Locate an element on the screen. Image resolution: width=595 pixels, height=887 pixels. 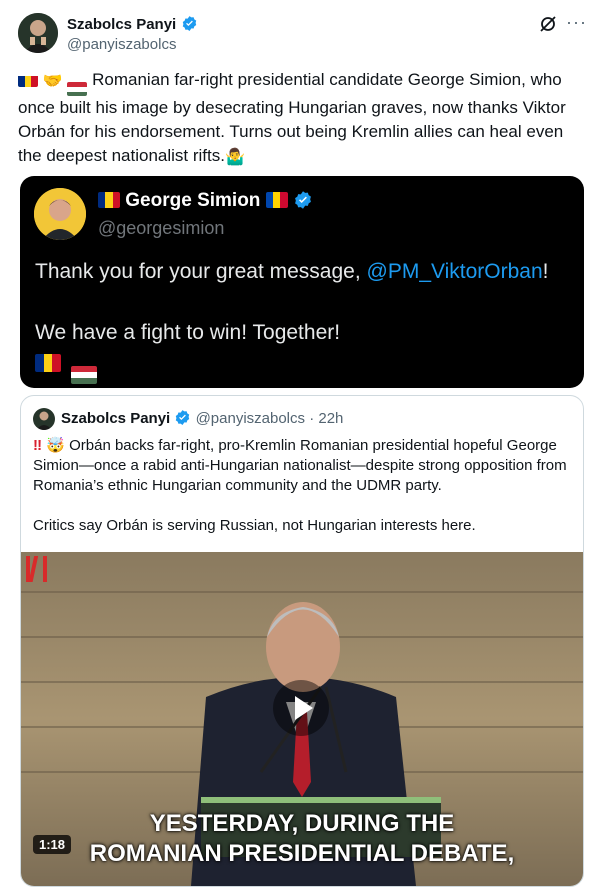
screenshot-name-text: George Simion is located at coordinates (193, 200).